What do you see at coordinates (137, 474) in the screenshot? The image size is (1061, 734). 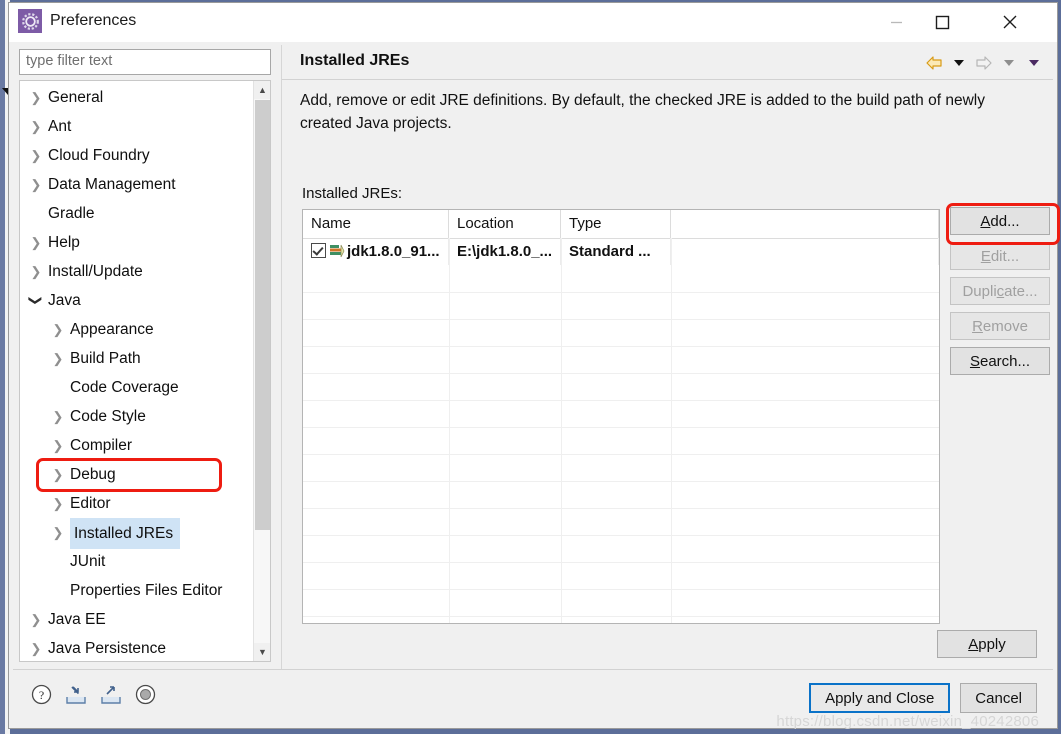 I see `sidebar-item-debug: ❯ Debug` at bounding box center [137, 474].